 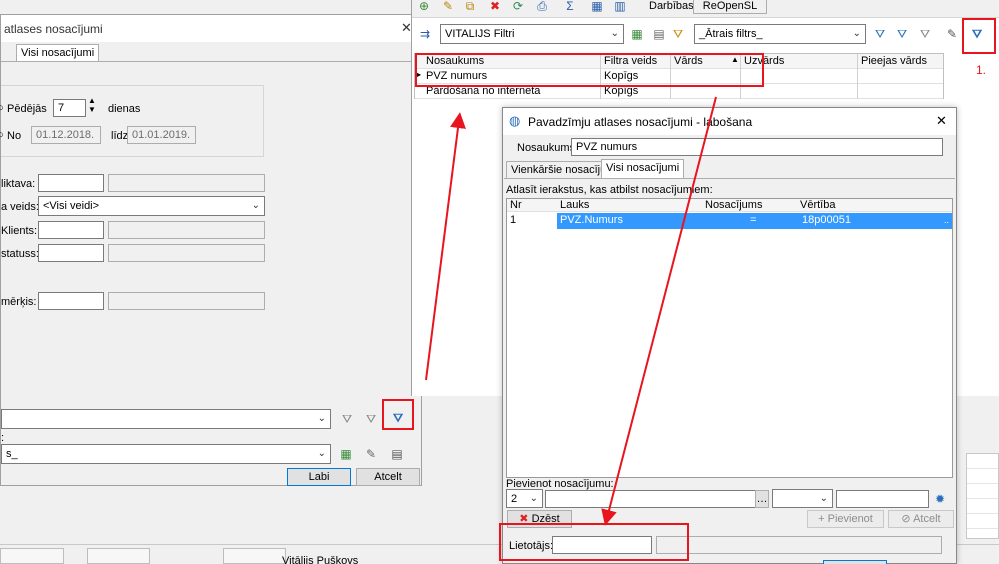 What do you see at coordinates (659, 311) in the screenshot?
I see `annotation-arrow-down` at bounding box center [659, 311].